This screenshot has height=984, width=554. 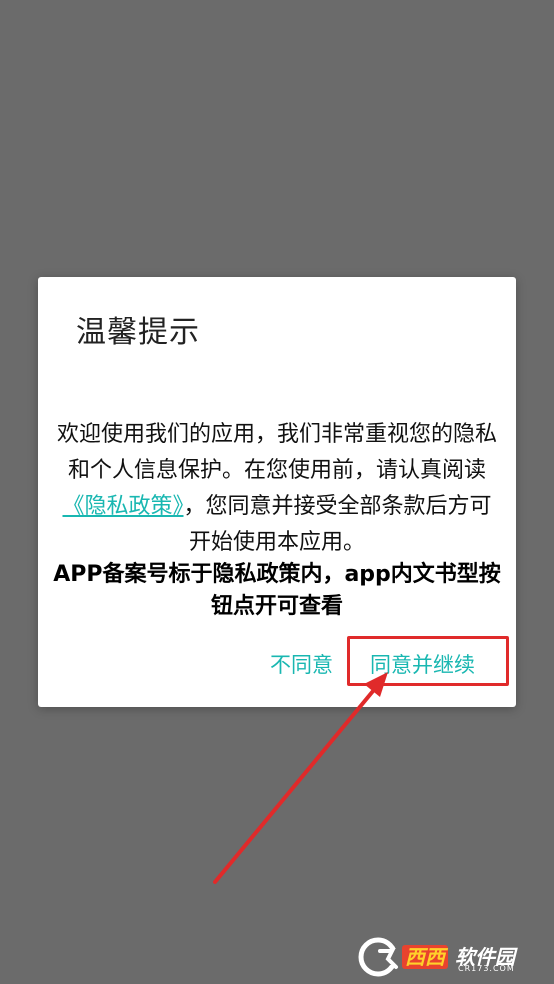 What do you see at coordinates (277, 591) in the screenshot?
I see `record-number-notice: APP备案号标于隐私政策内，app内文书型按 钮点开可查看` at bounding box center [277, 591].